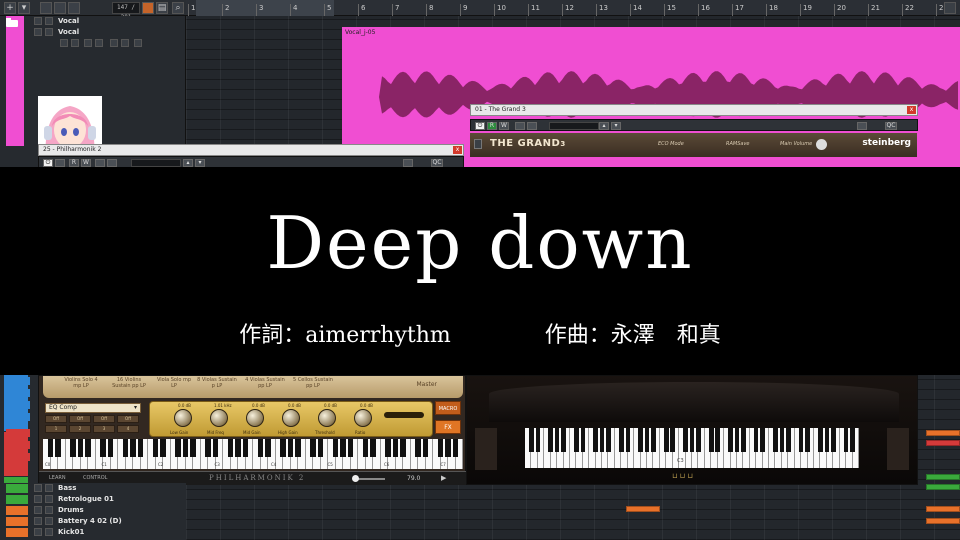  I want to click on slider-track, so click(370, 479).